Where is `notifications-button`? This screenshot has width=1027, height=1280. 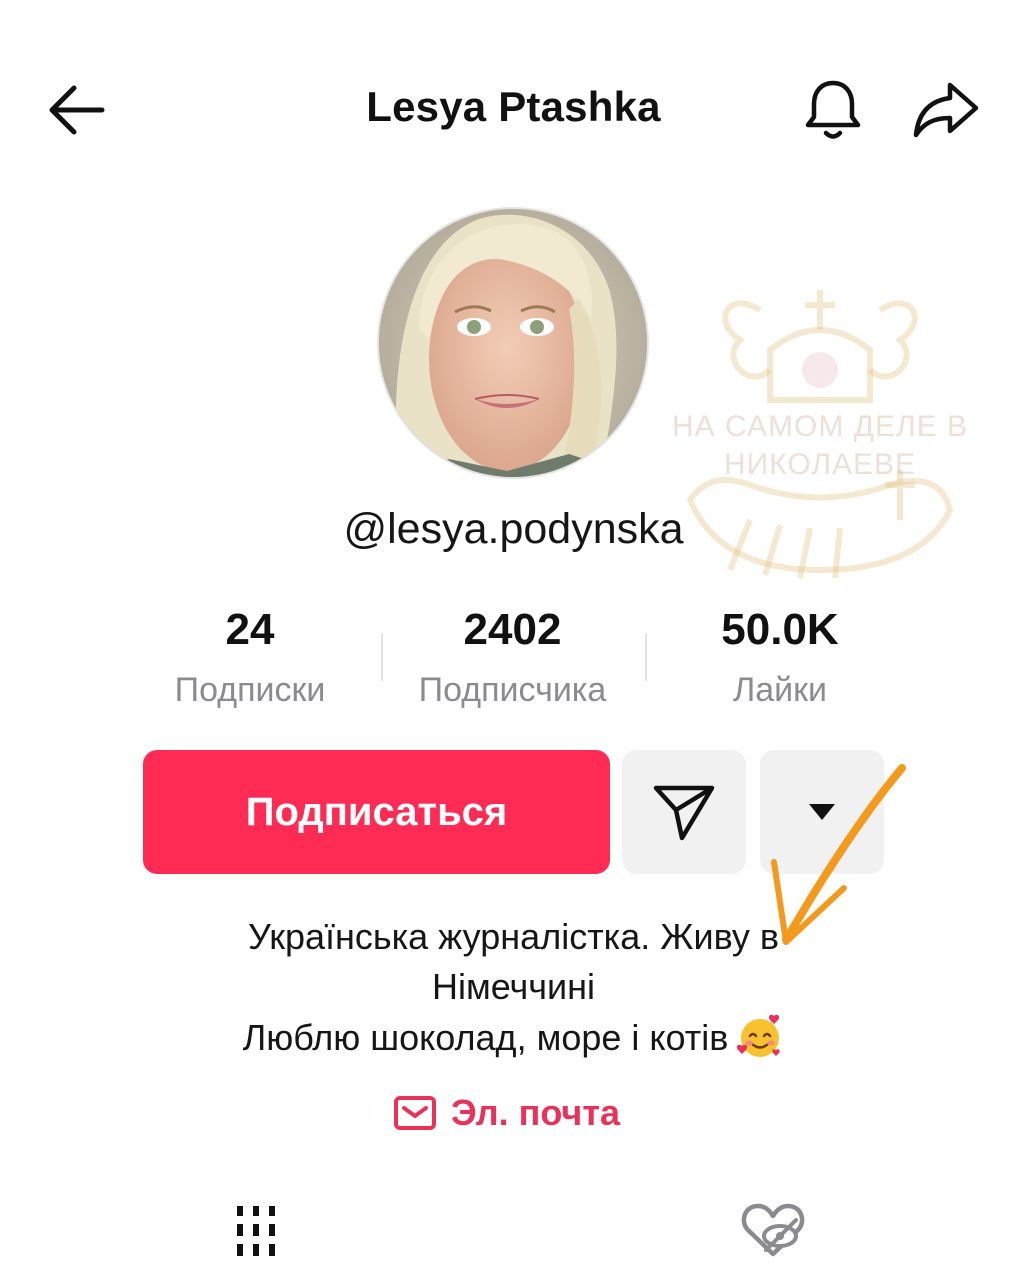
notifications-button is located at coordinates (833, 110).